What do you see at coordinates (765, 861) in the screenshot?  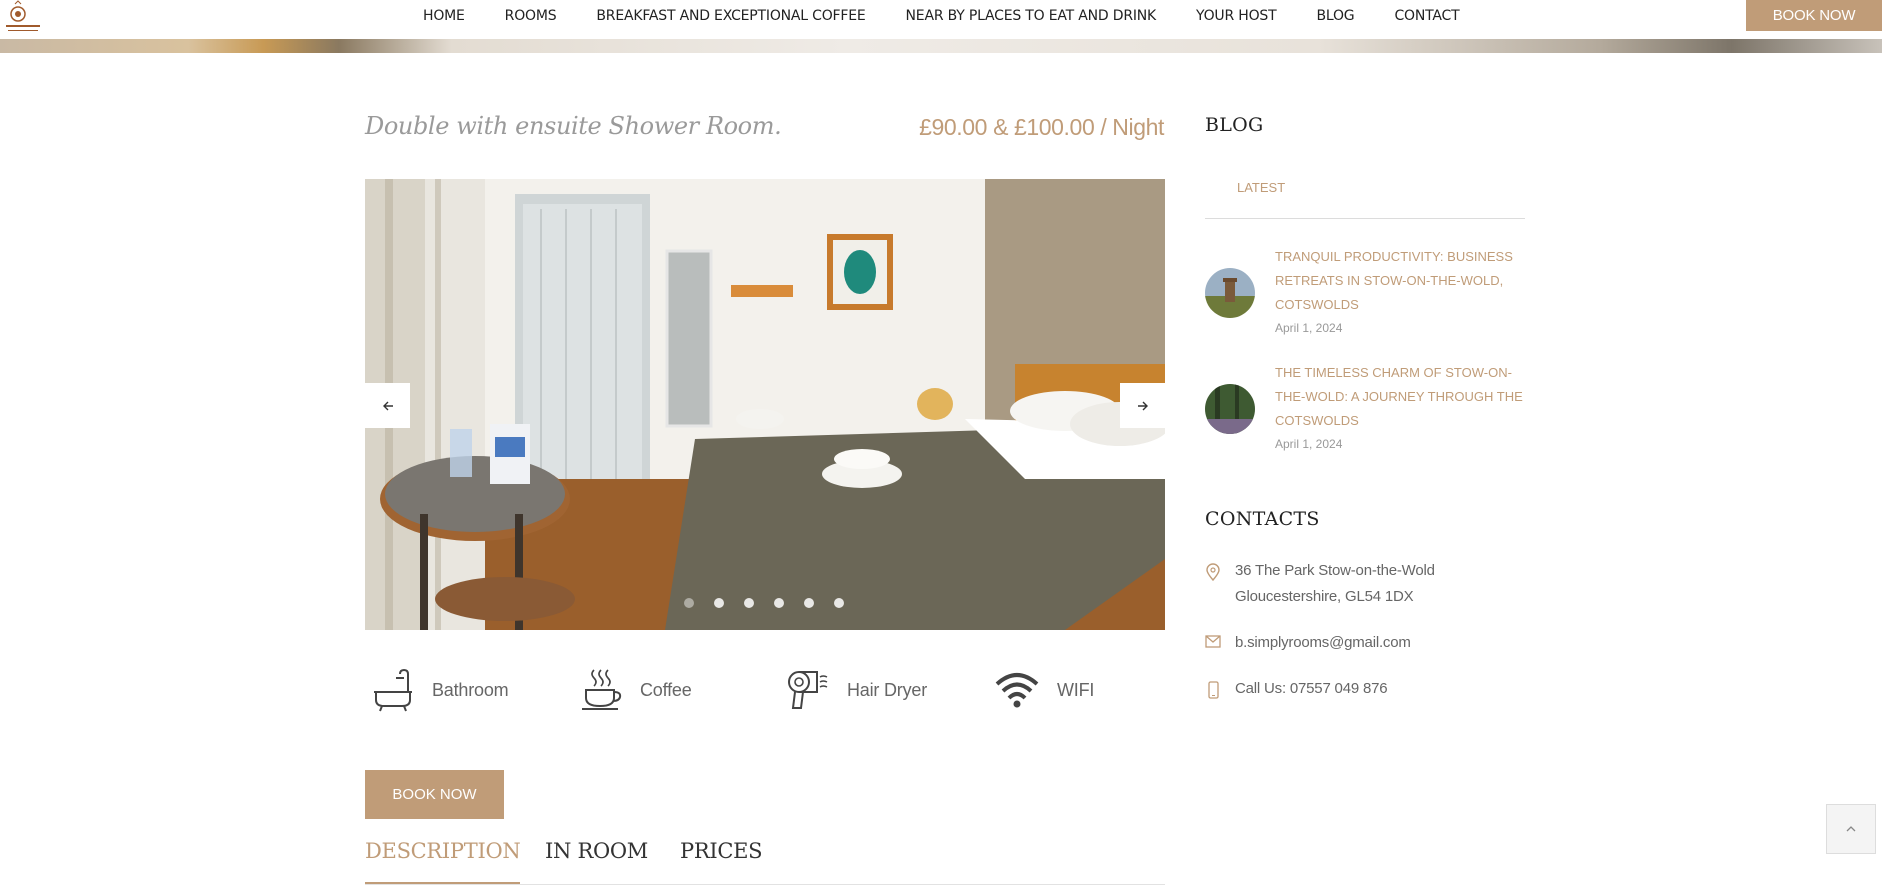 I see `room-tabs: DESCRIPTION IN ROOM PRICES` at bounding box center [765, 861].